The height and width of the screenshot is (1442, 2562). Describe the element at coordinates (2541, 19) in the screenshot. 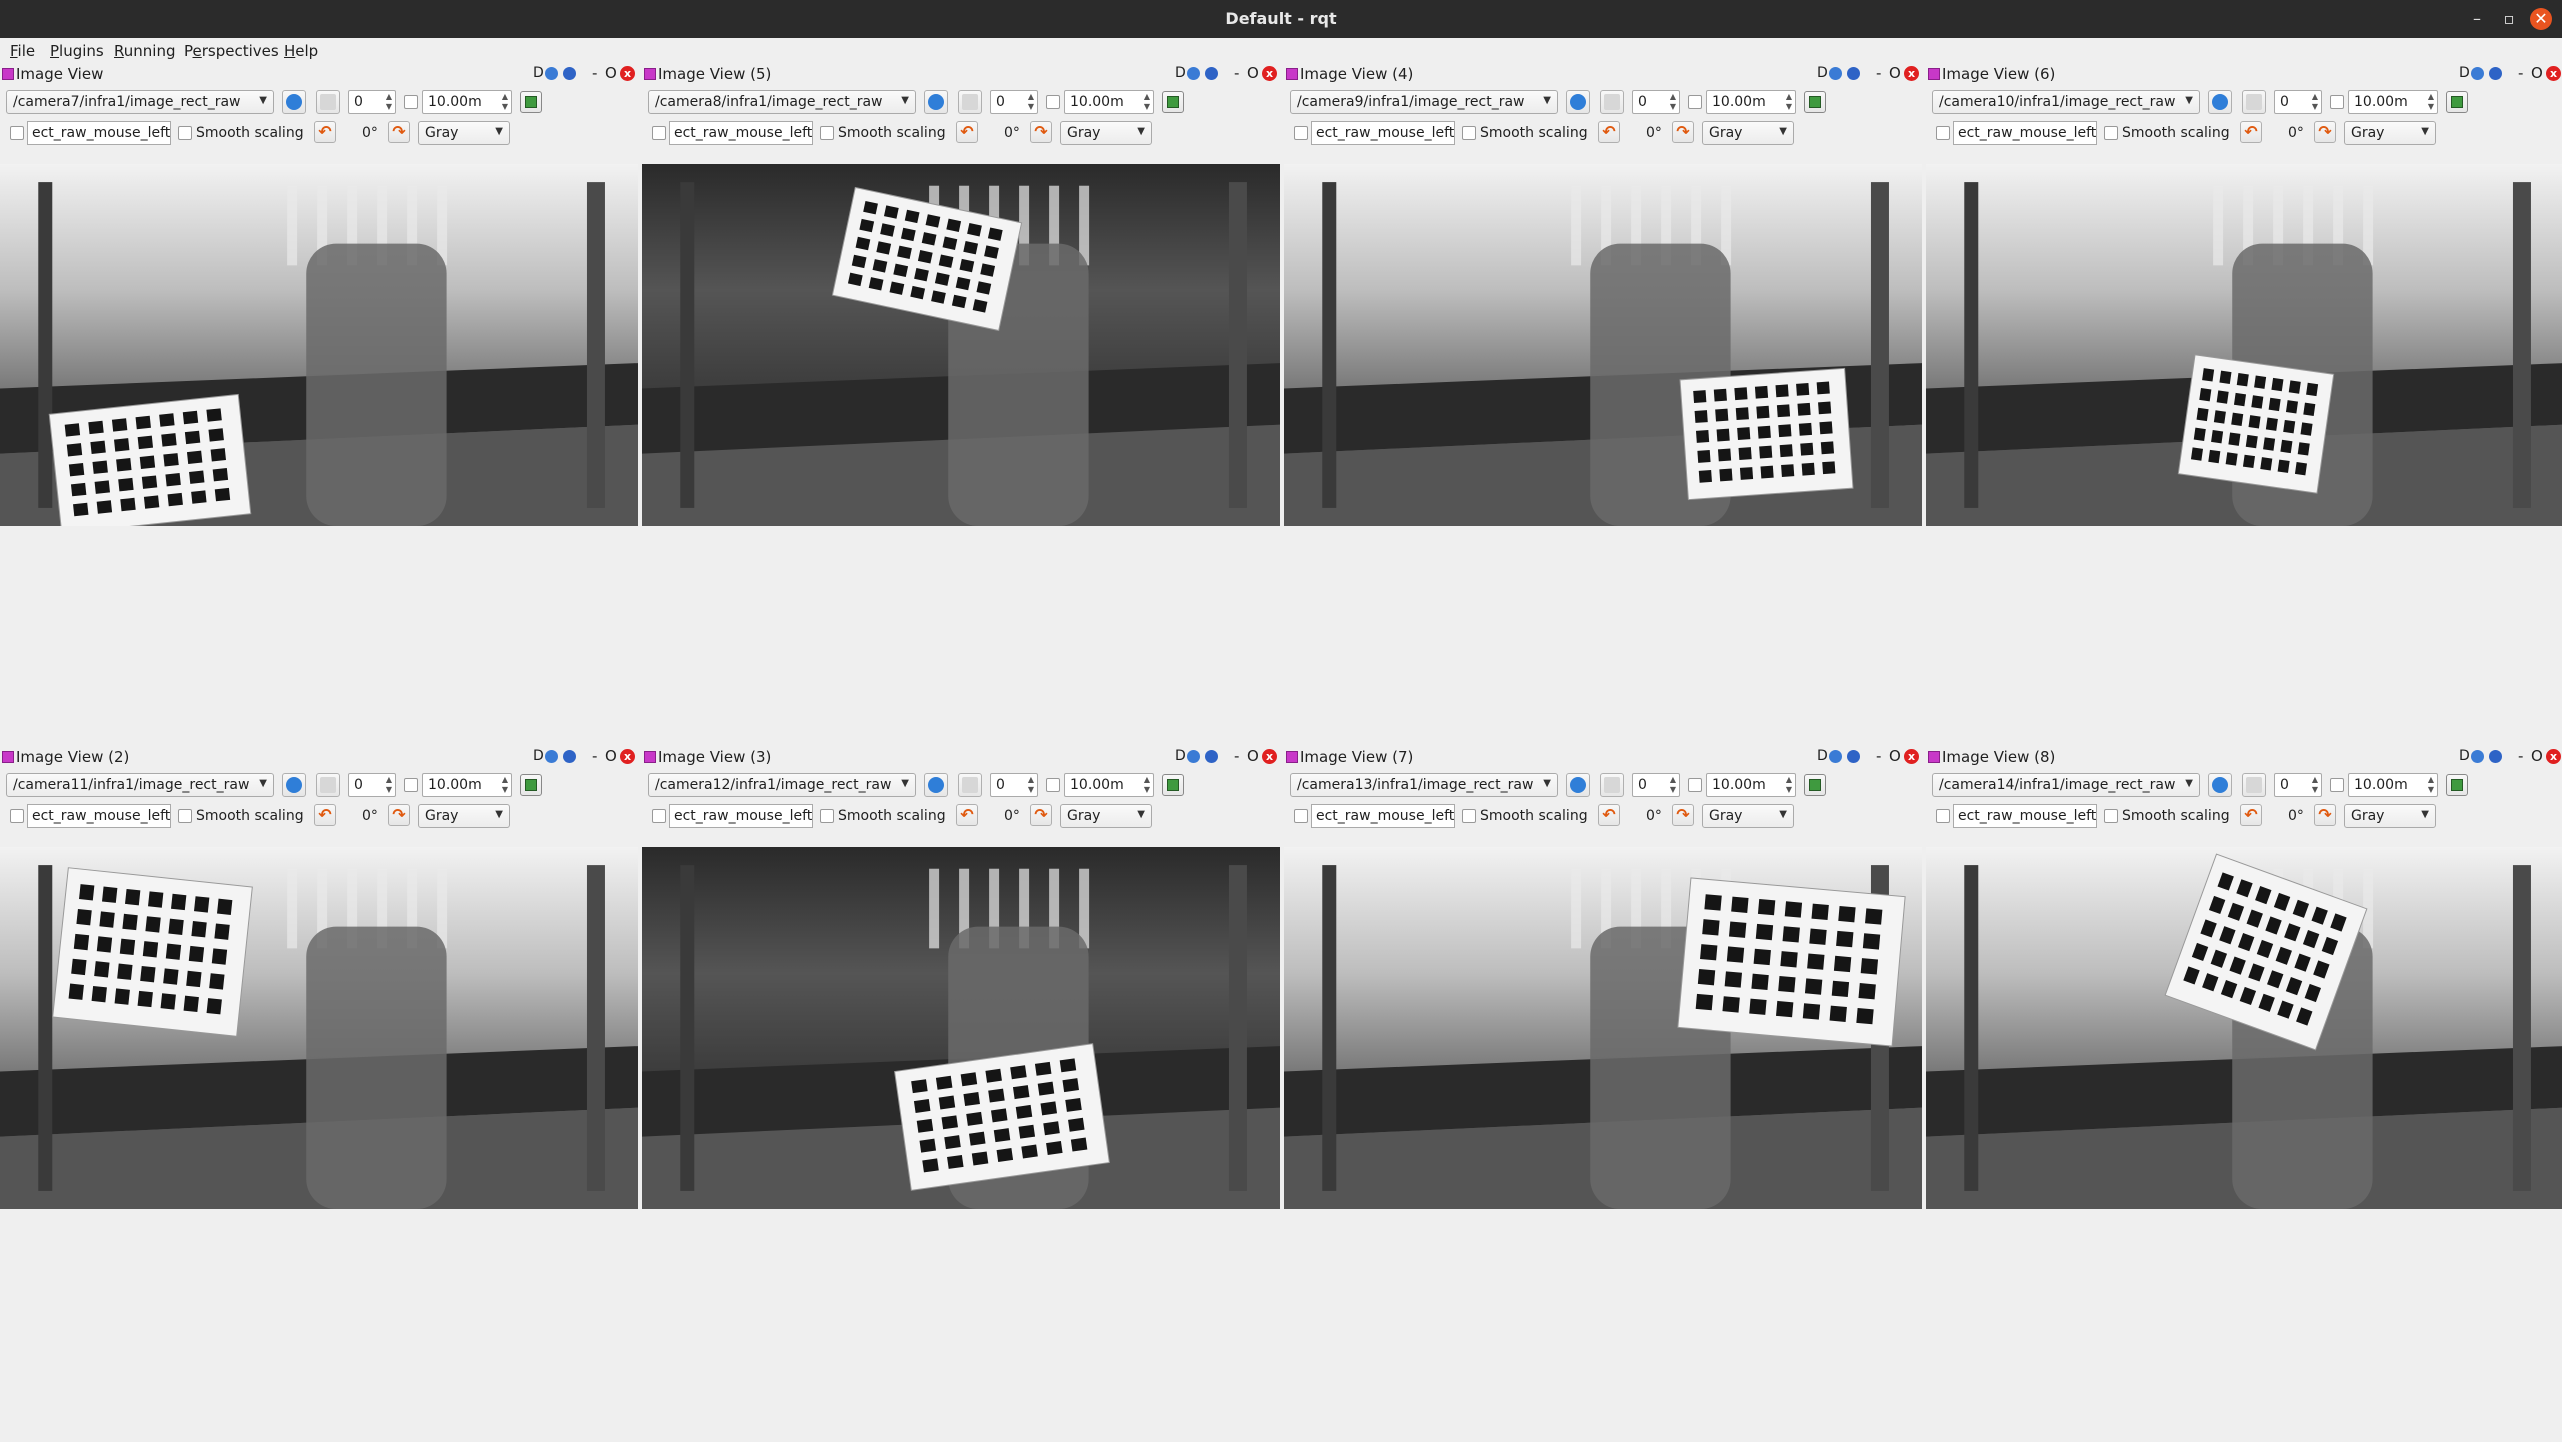

I see `close-window-button: ✕` at that location.